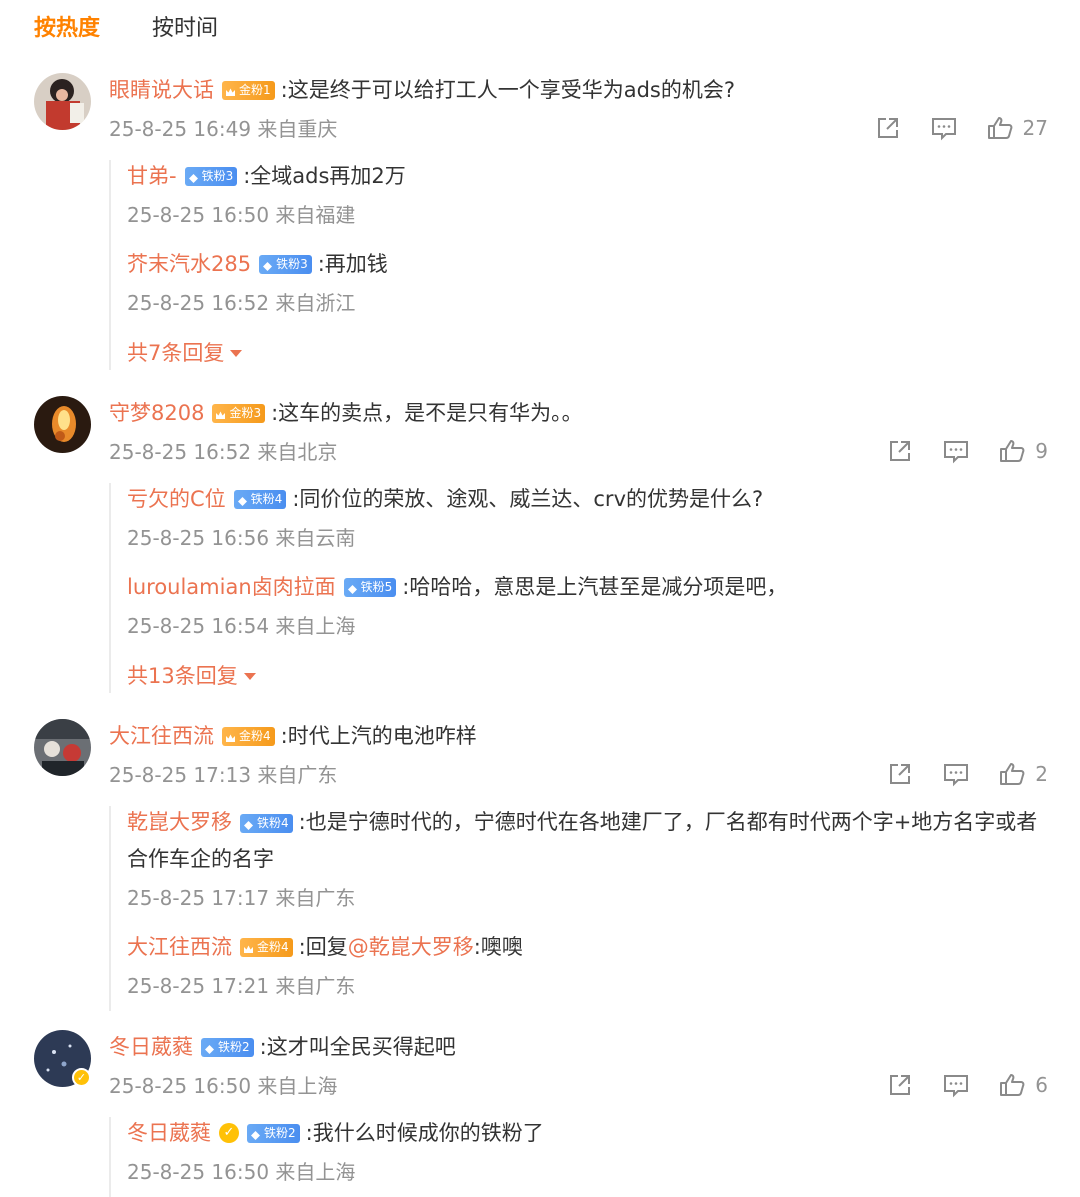  I want to click on like-button: 9, so click(1023, 451).